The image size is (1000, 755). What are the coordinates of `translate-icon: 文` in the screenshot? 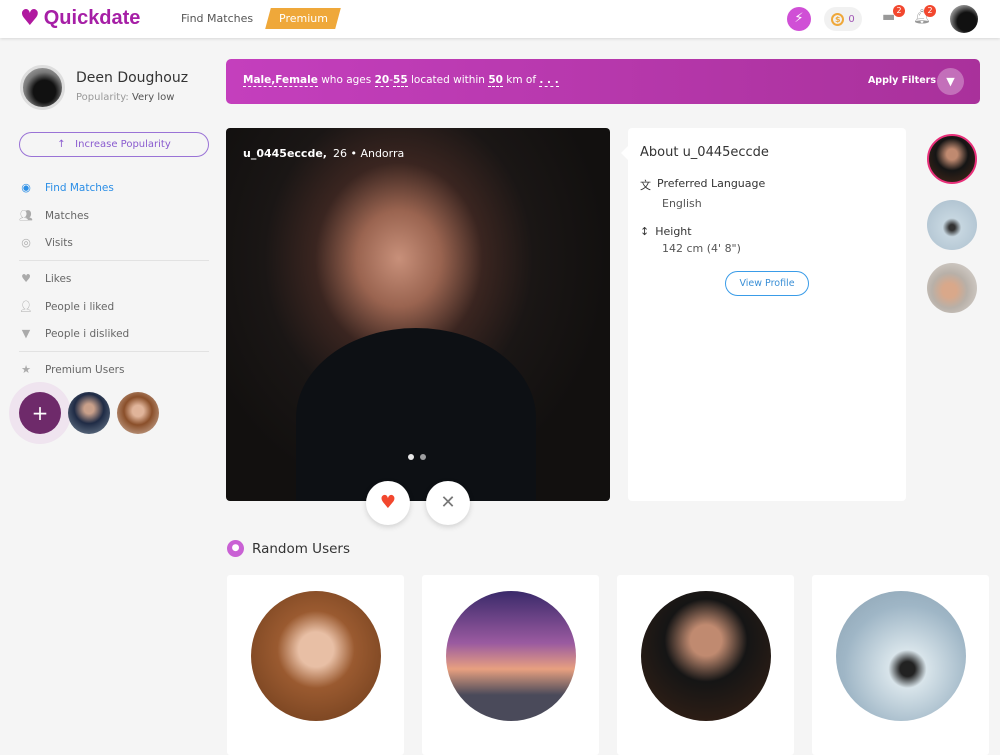 It's located at (645, 185).